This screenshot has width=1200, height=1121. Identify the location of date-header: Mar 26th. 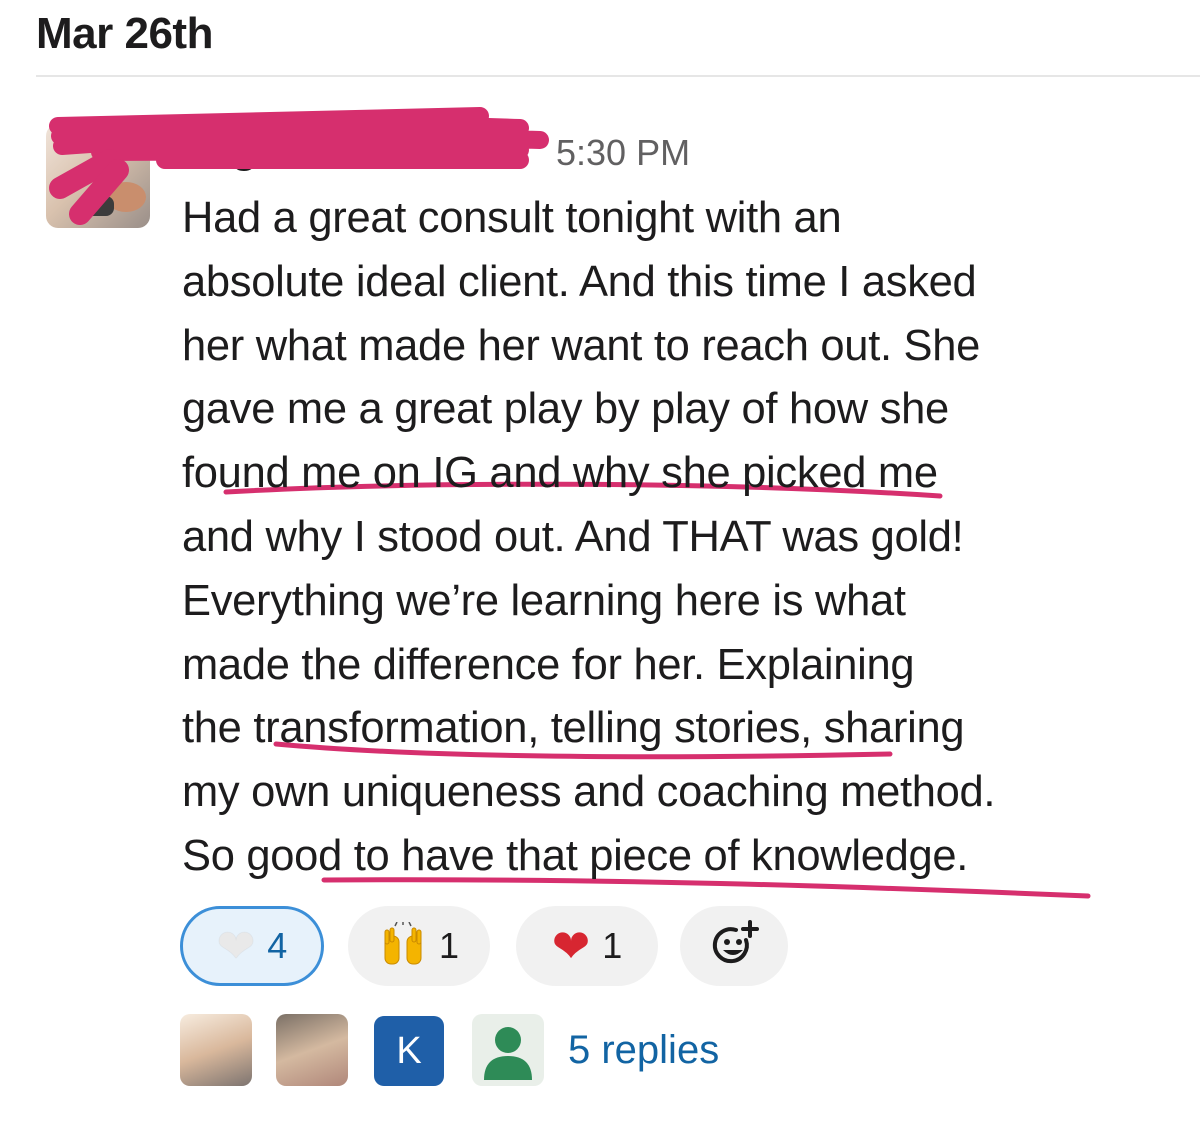
(124, 33).